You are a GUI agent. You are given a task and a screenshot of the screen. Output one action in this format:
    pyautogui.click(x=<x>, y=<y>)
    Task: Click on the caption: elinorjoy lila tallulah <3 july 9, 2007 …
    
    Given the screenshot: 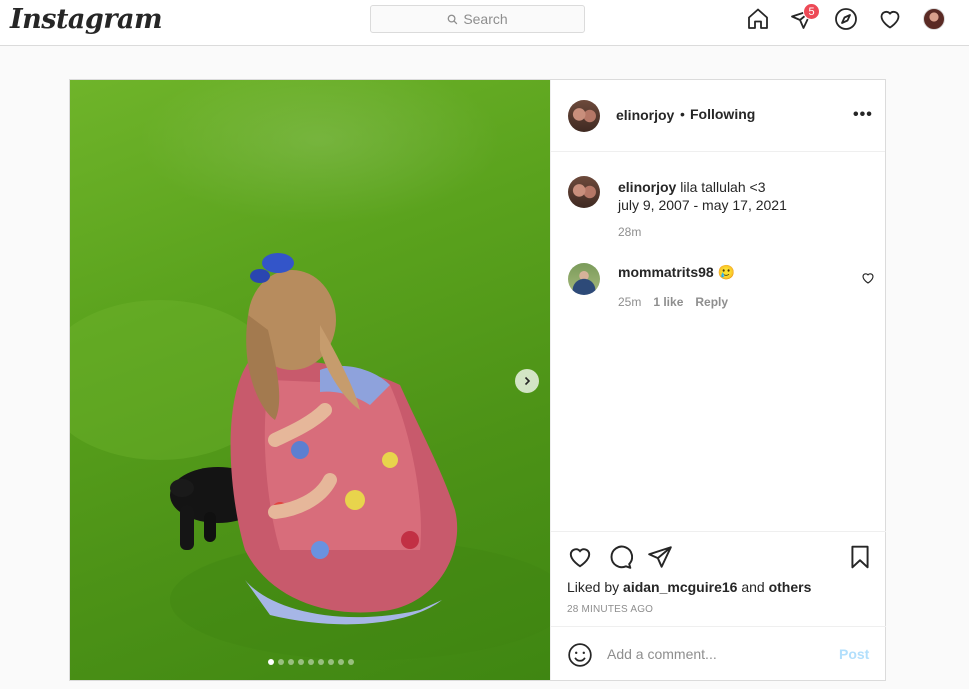 What is the action you would take?
    pyautogui.click(x=743, y=196)
    